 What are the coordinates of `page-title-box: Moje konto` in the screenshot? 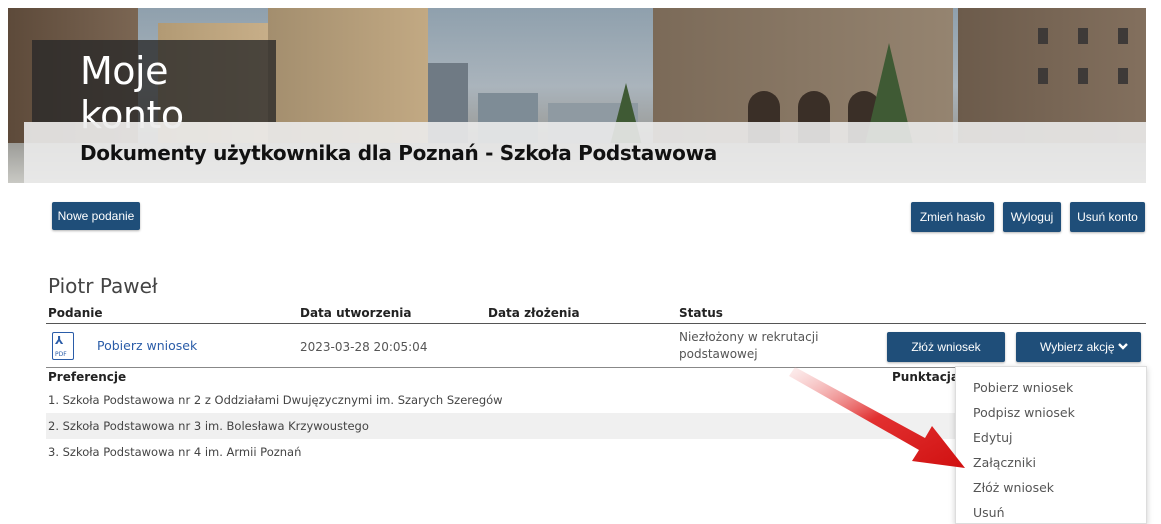 It's located at (154, 88).